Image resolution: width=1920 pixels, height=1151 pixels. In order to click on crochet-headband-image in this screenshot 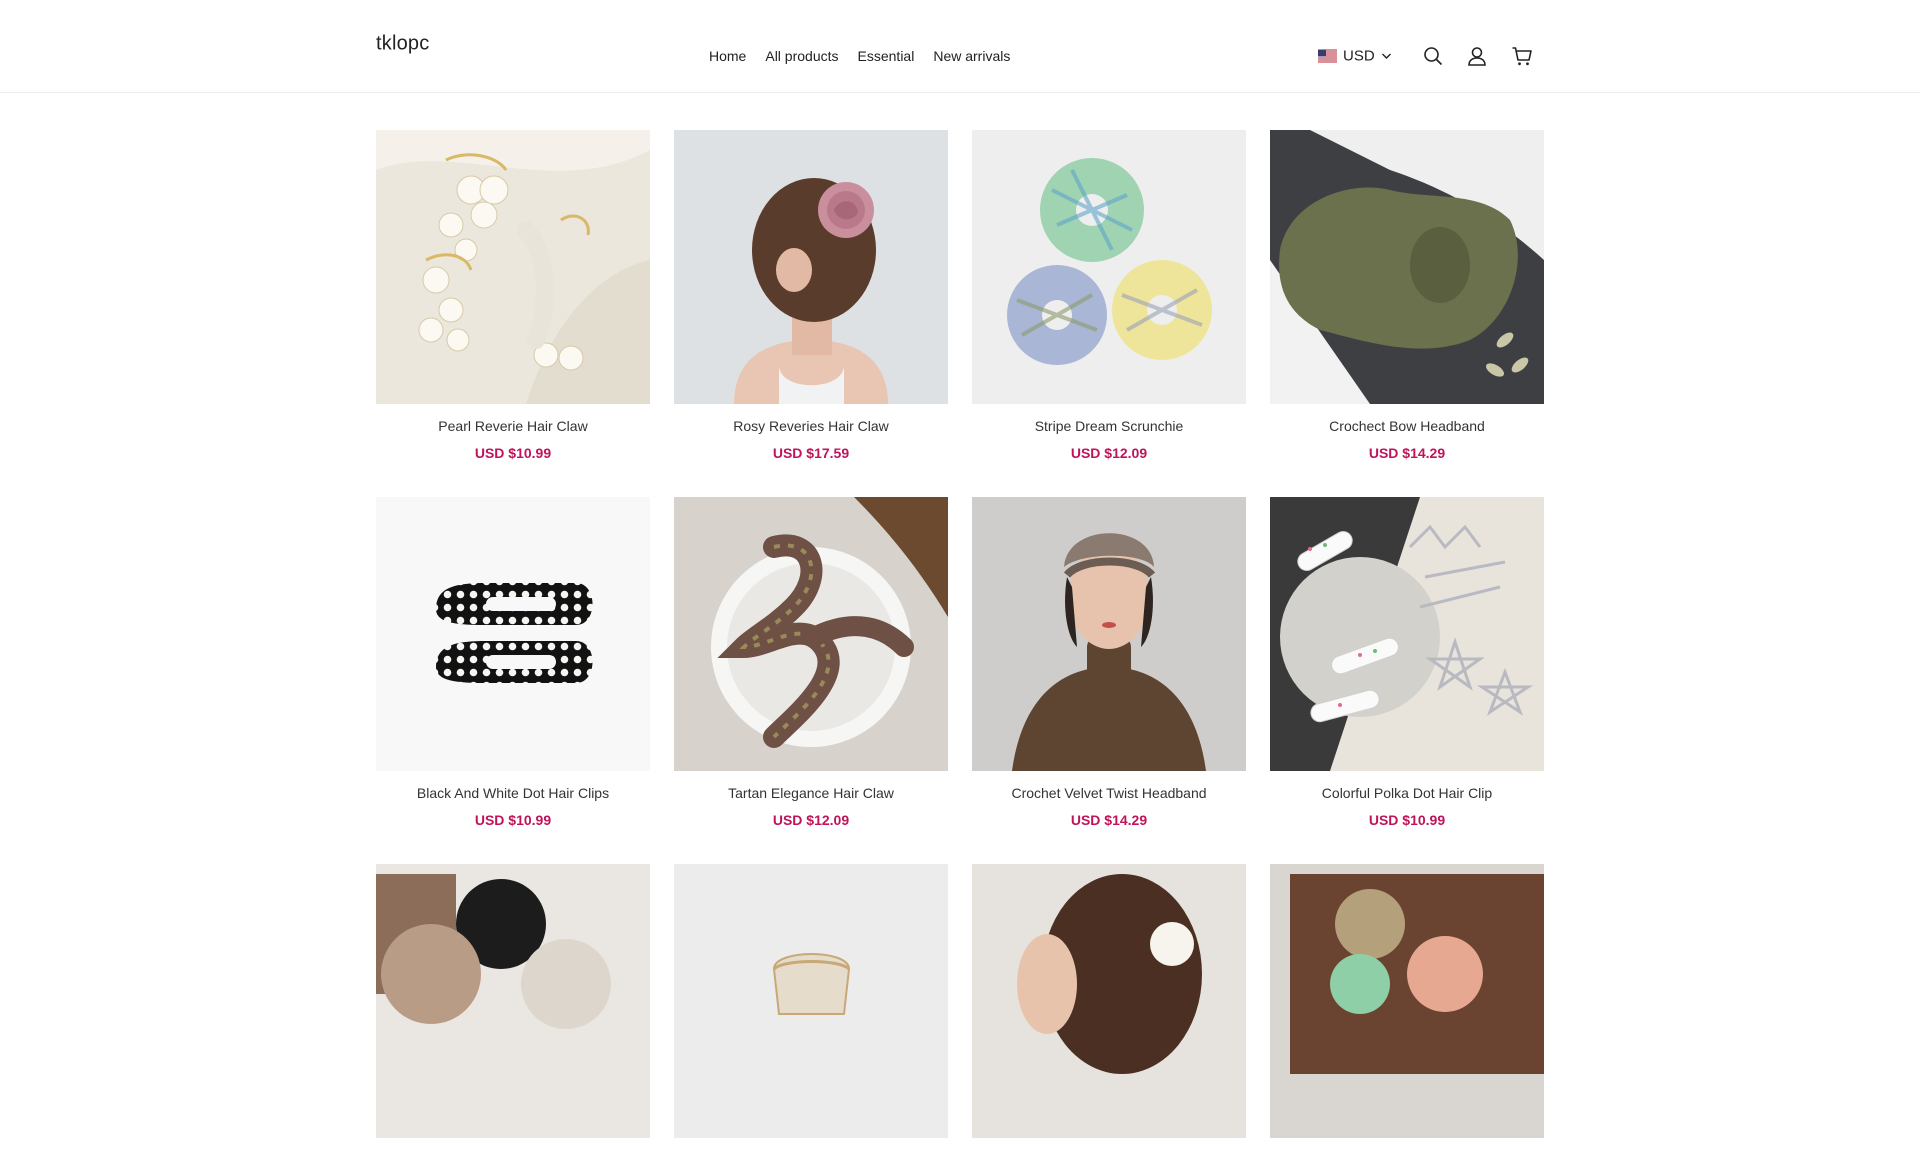, I will do `click(1407, 267)`.